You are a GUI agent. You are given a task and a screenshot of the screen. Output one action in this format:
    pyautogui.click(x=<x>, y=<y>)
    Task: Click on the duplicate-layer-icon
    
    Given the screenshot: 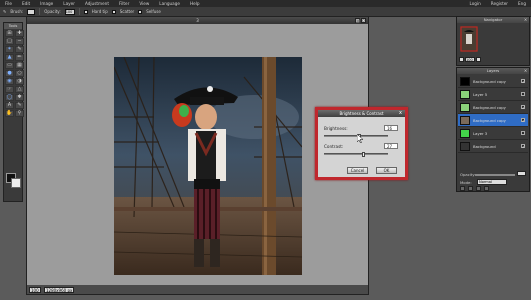 What is the action you would take?
    pyautogui.click(x=470, y=188)
    